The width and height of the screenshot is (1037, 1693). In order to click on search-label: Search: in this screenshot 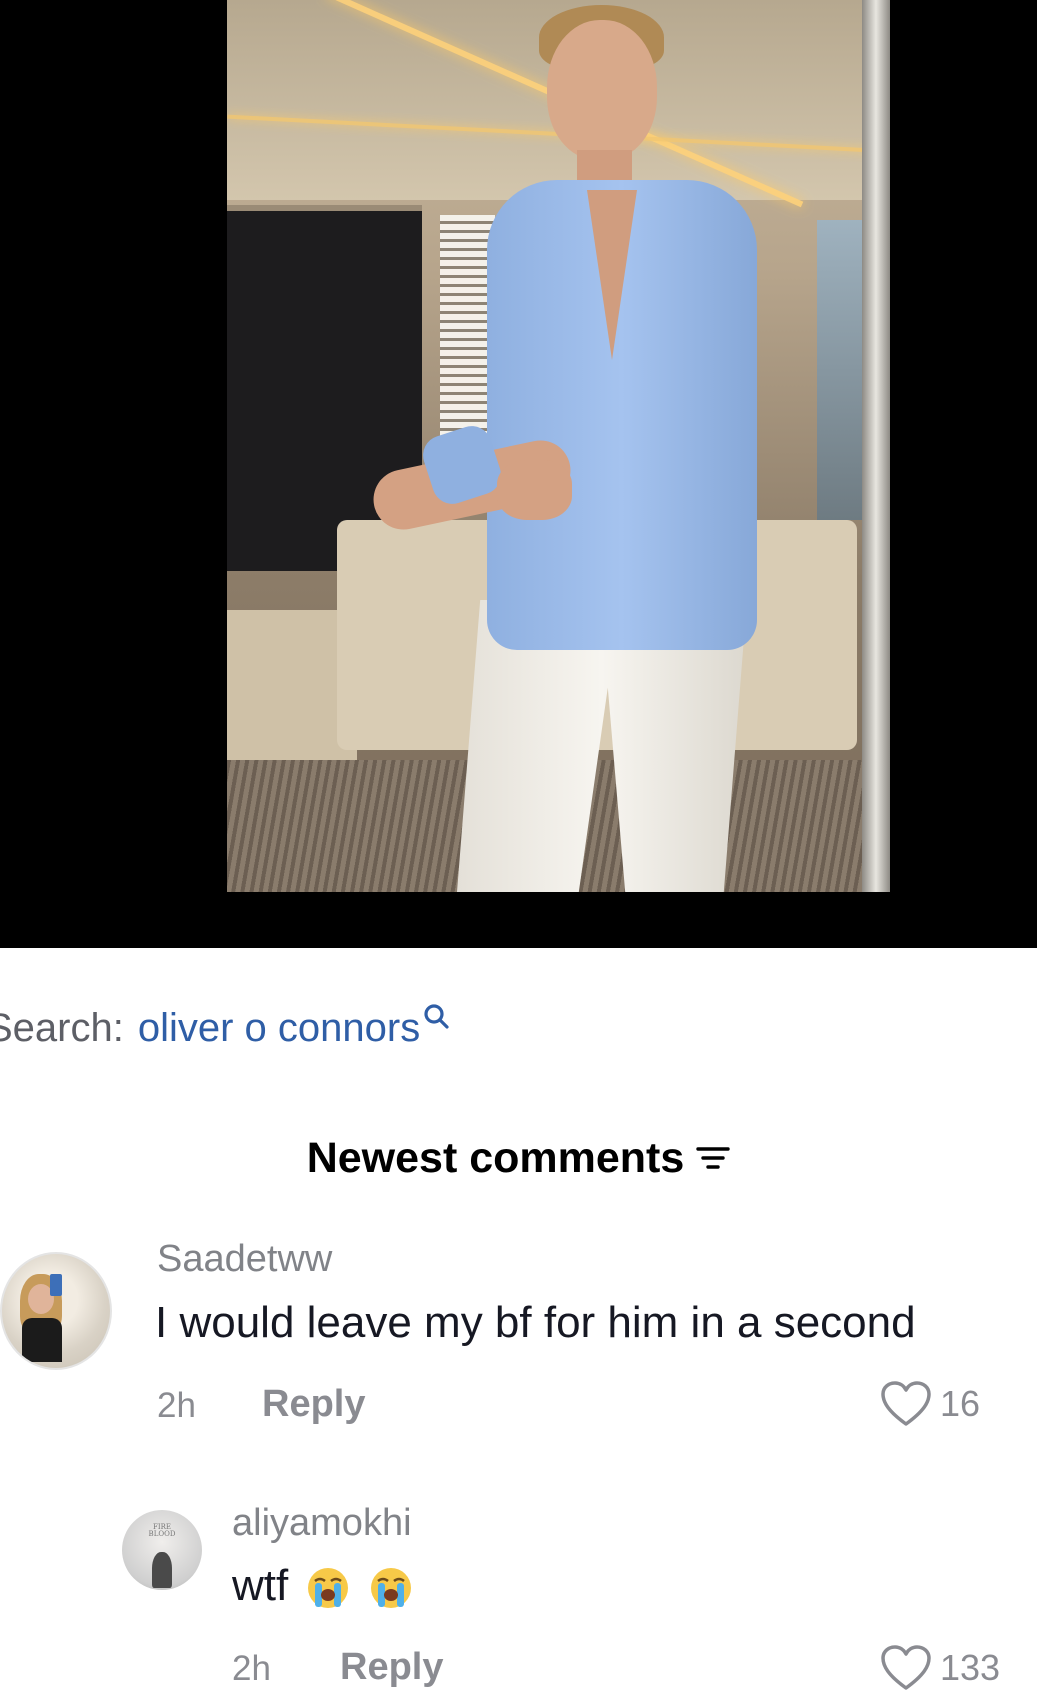, I will do `click(62, 1027)`.